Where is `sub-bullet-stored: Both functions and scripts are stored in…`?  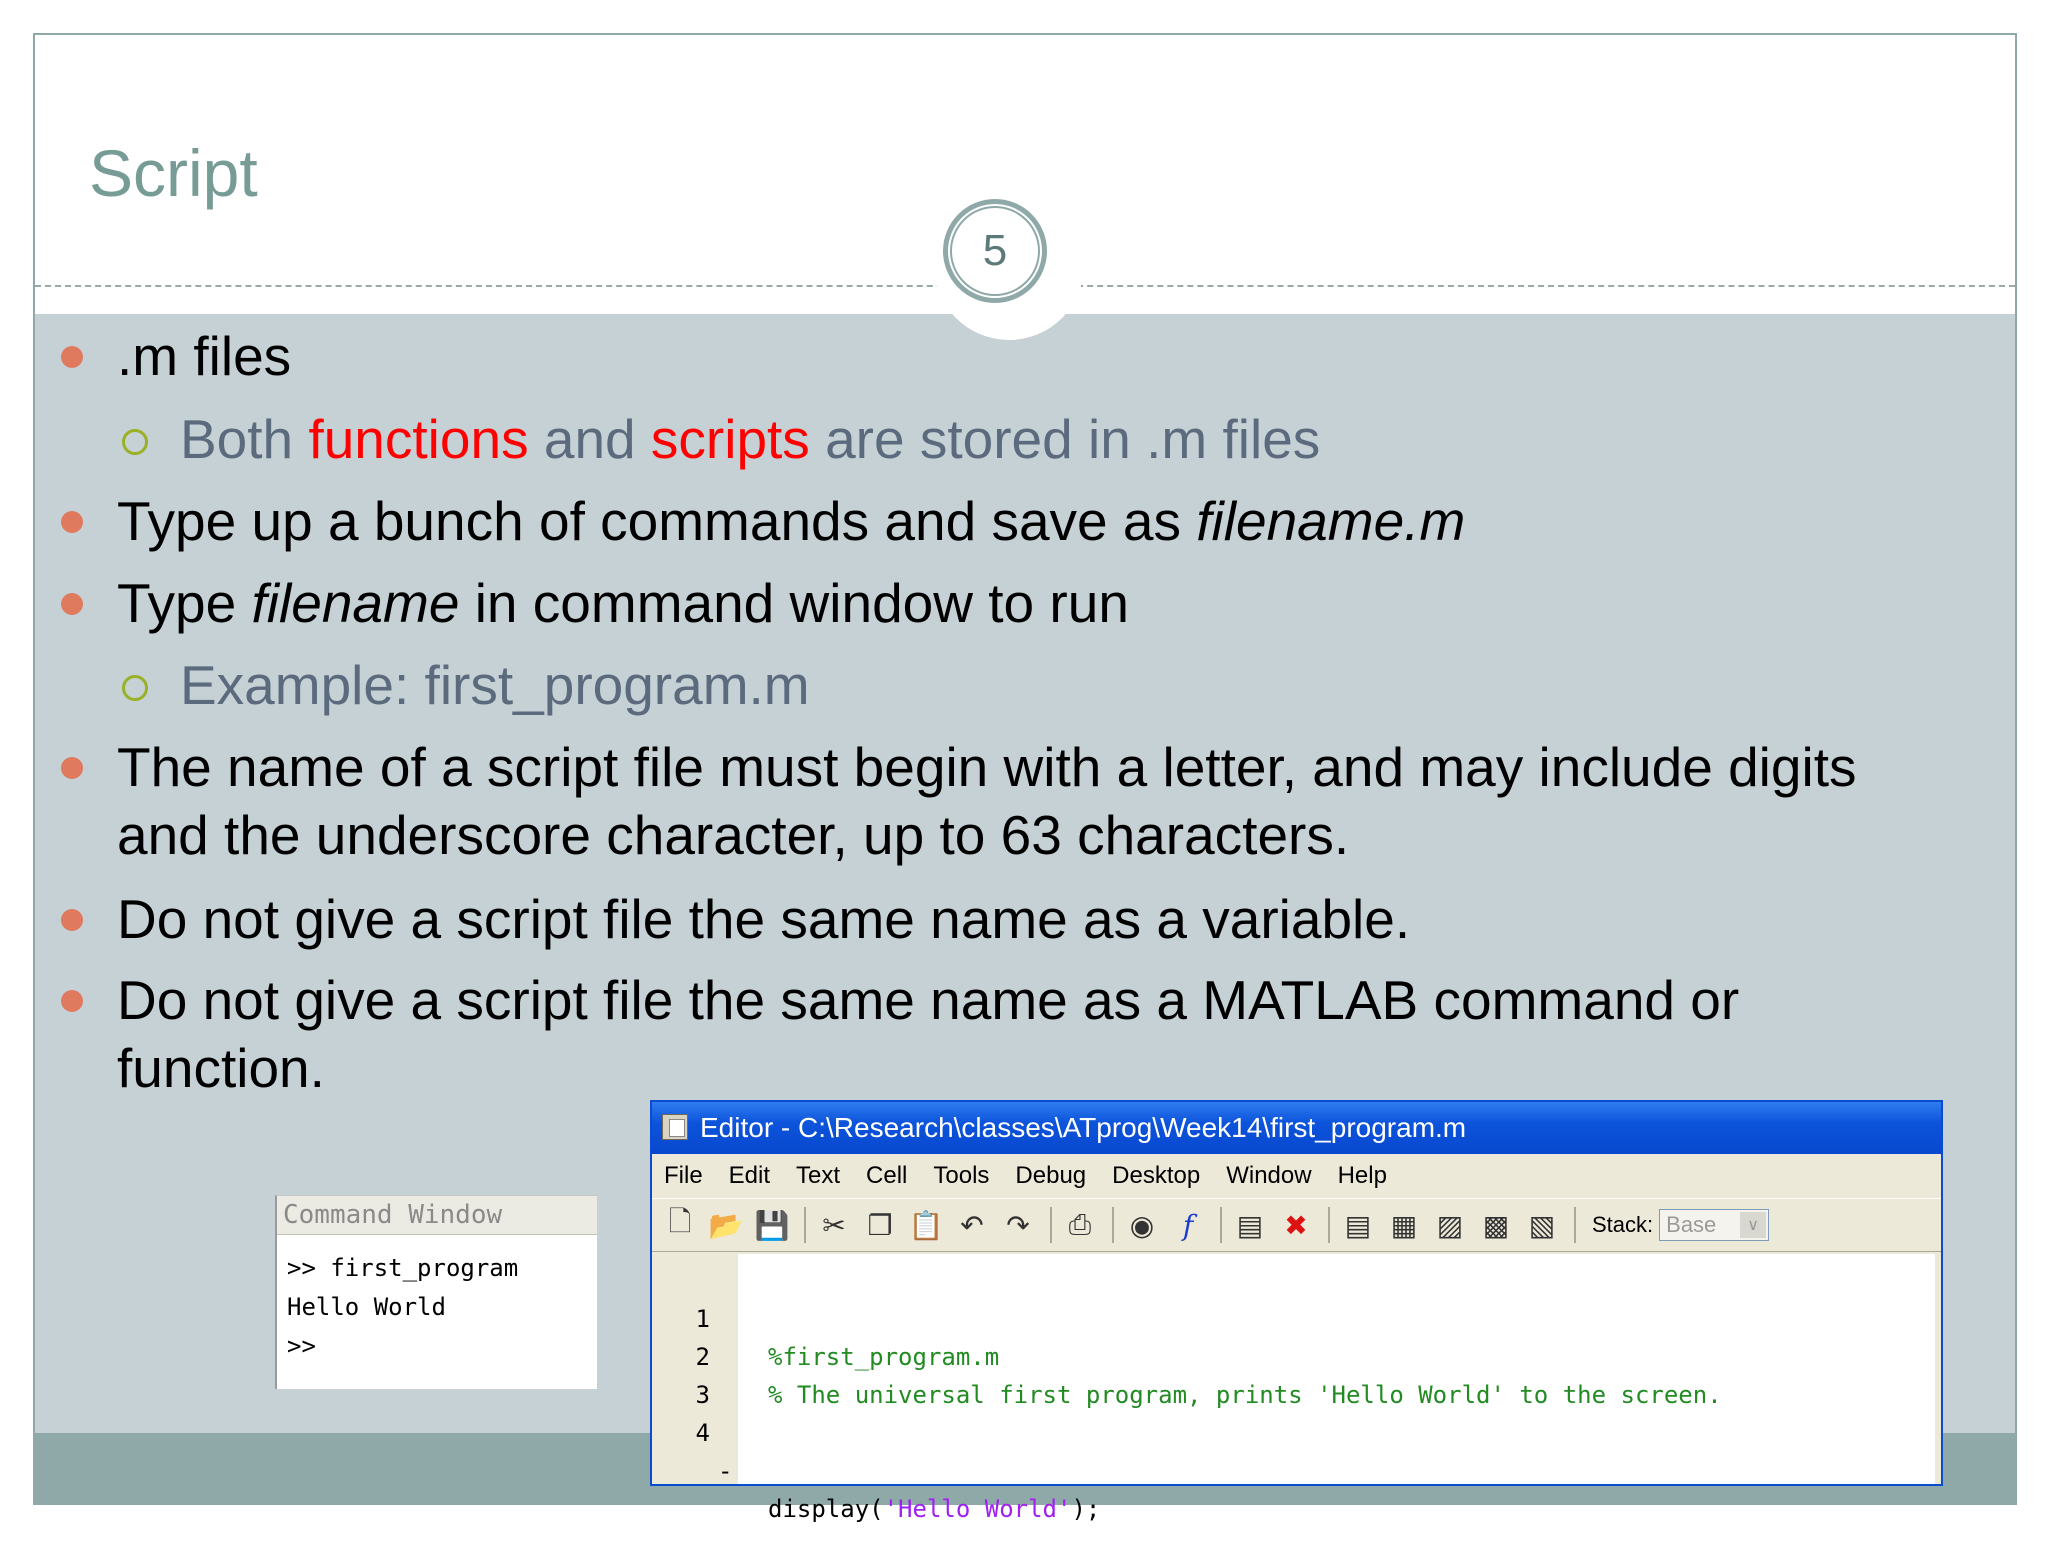
sub-bullet-stored: Both functions and scripts are stored in… is located at coordinates (721, 439).